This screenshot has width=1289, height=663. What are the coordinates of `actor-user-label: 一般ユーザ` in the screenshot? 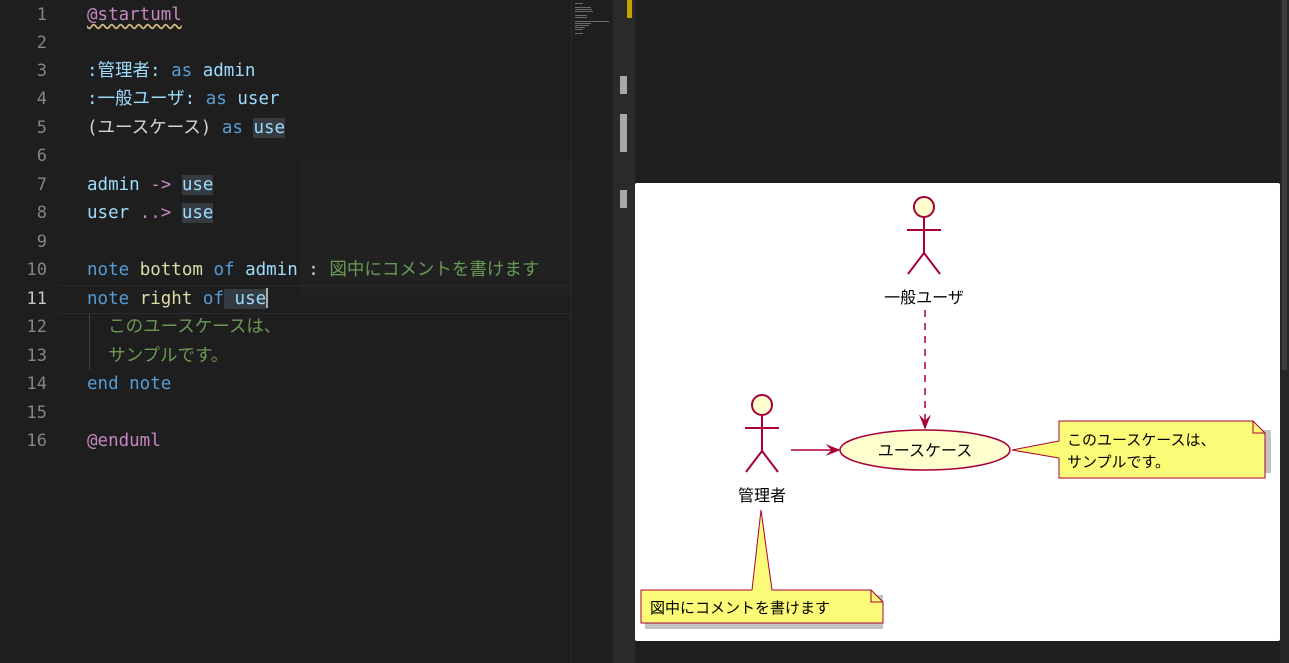 It's located at (924, 297).